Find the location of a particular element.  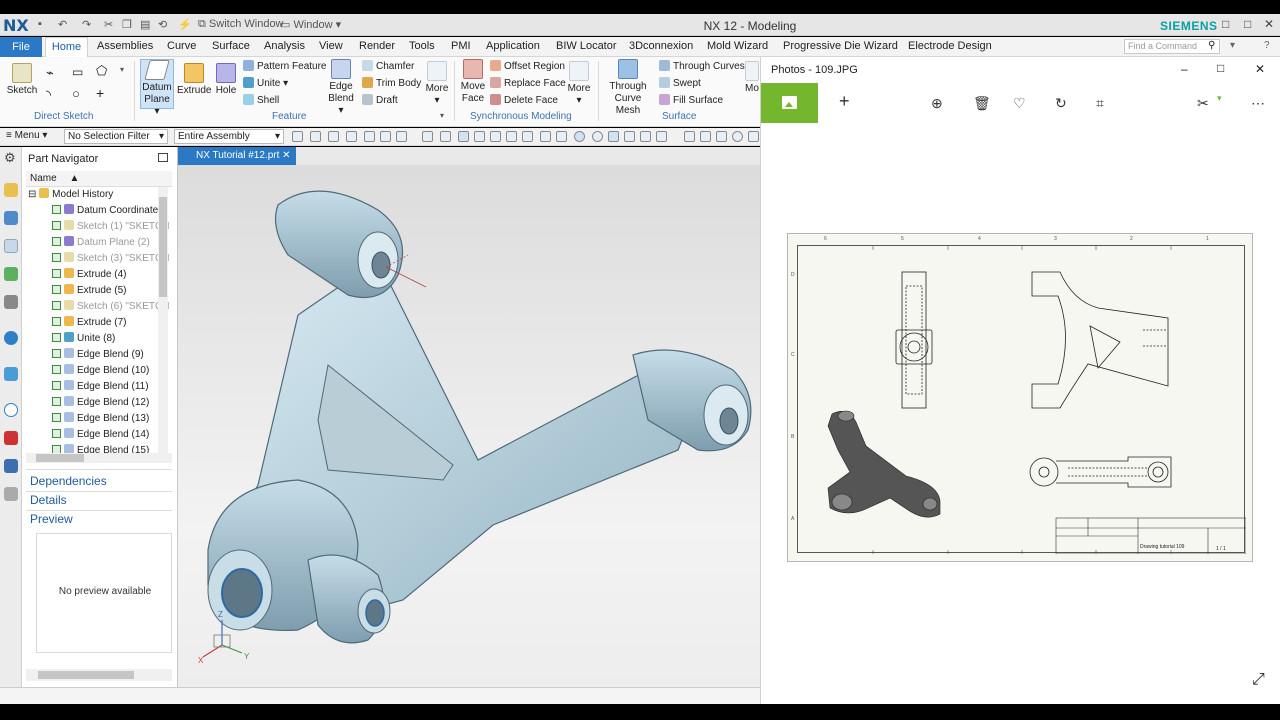

tree-item: Datum Coordinate is located at coordinates (99, 211).